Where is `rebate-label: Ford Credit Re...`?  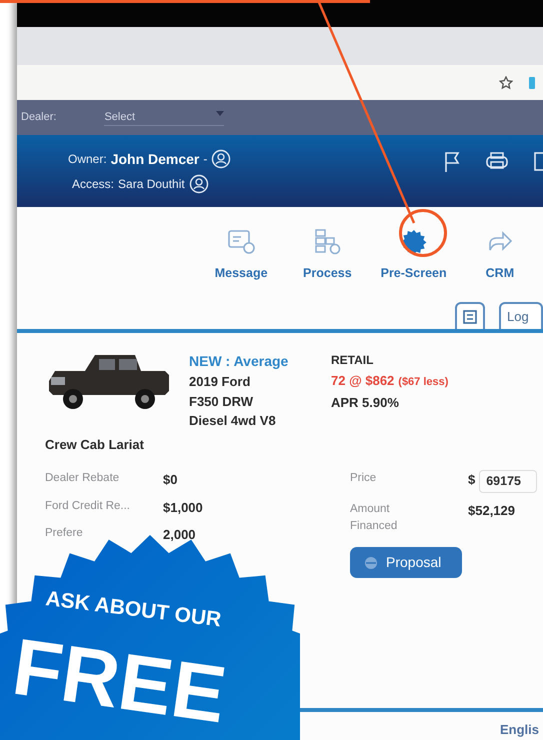 rebate-label: Ford Credit Re... is located at coordinates (88, 506).